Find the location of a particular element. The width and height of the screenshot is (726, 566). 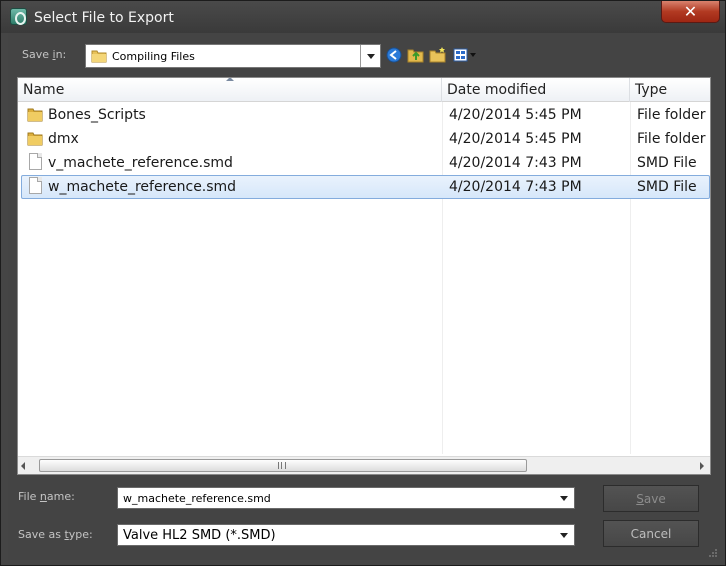

list-header: Name Date modified Type is located at coordinates (364, 90).